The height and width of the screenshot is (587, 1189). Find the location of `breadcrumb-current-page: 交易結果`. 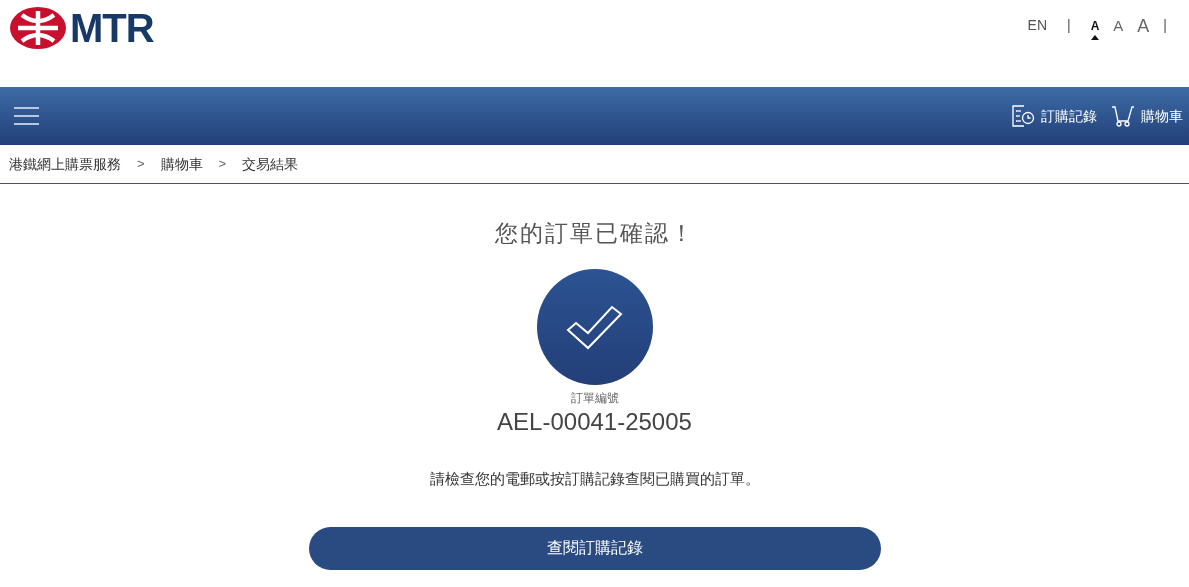

breadcrumb-current-page: 交易結果 is located at coordinates (270, 164).